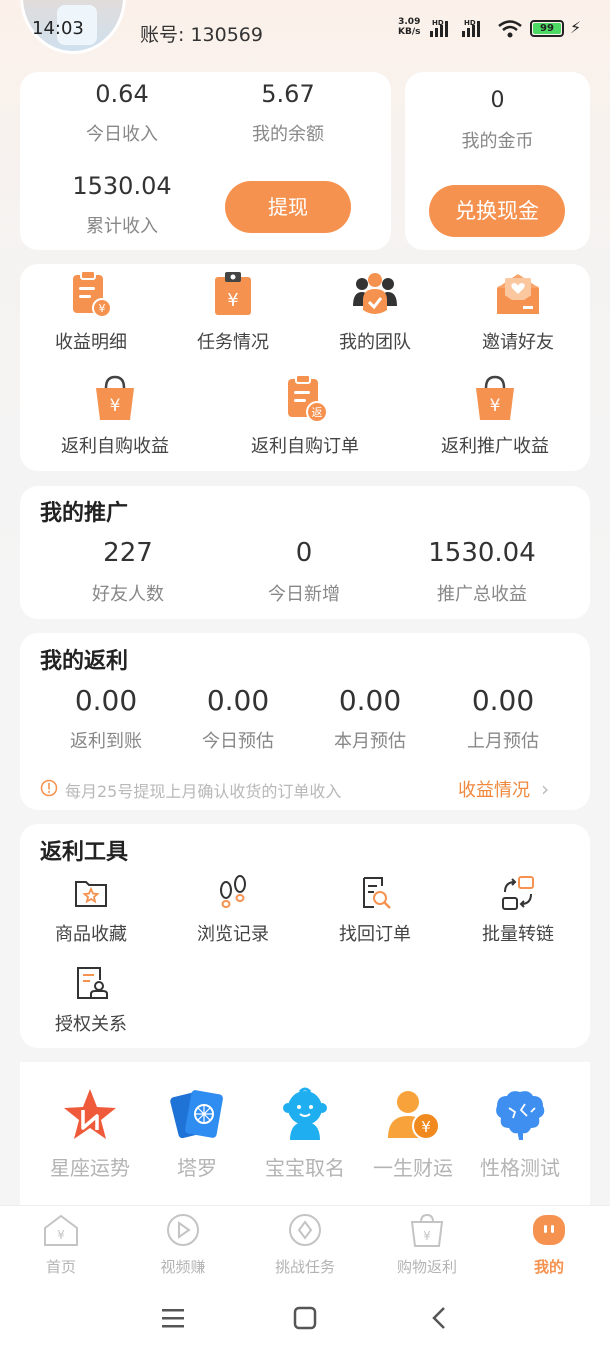  I want to click on svg-text: 返, so click(317, 412).